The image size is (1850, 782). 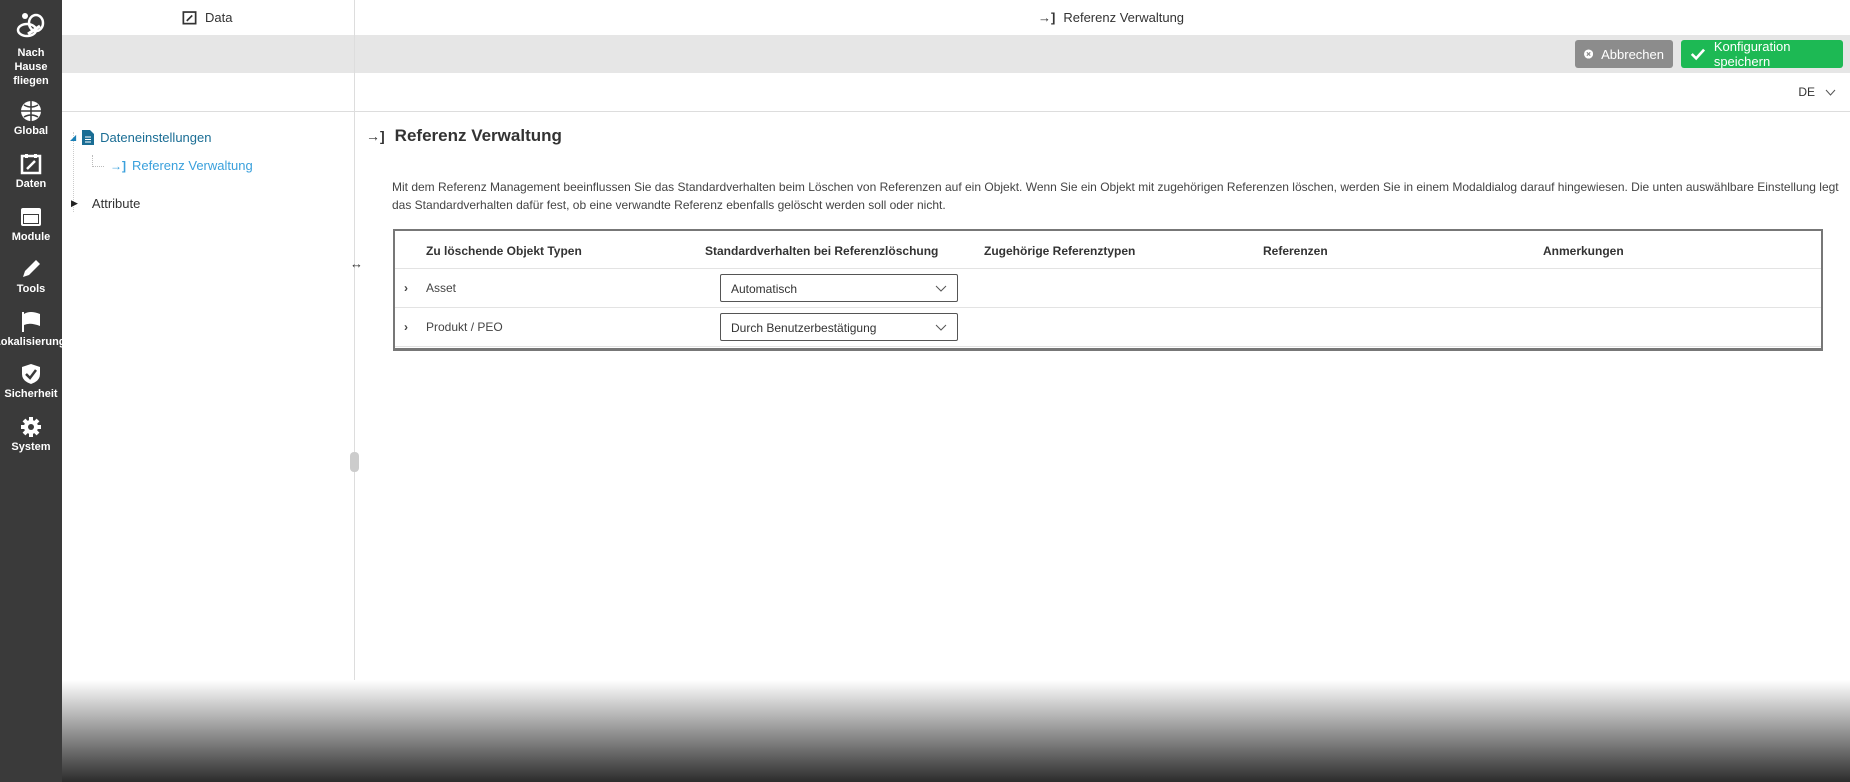 I want to click on object-type: Asset, so click(x=441, y=288).